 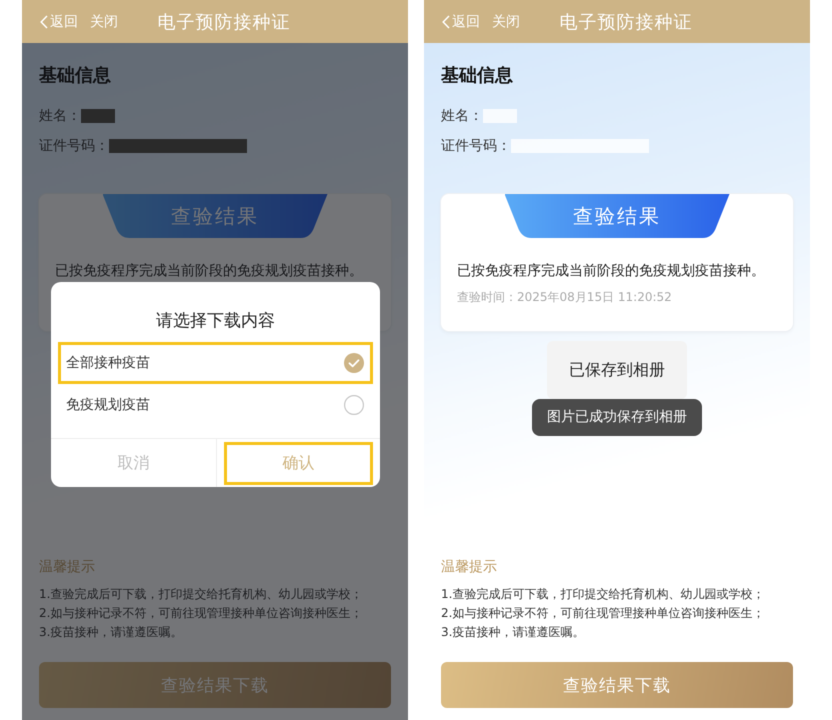 What do you see at coordinates (298, 463) in the screenshot?
I see `confirm-button: 确认` at bounding box center [298, 463].